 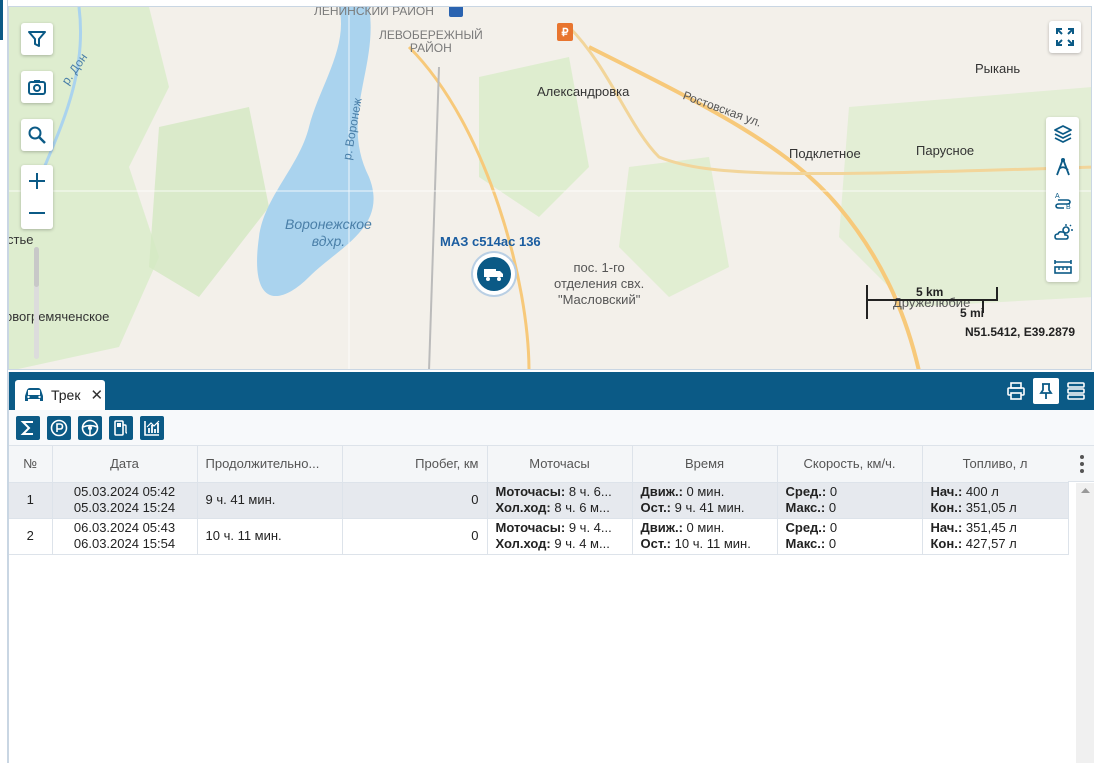 I want to click on screenshot-button, so click(x=37, y=87).